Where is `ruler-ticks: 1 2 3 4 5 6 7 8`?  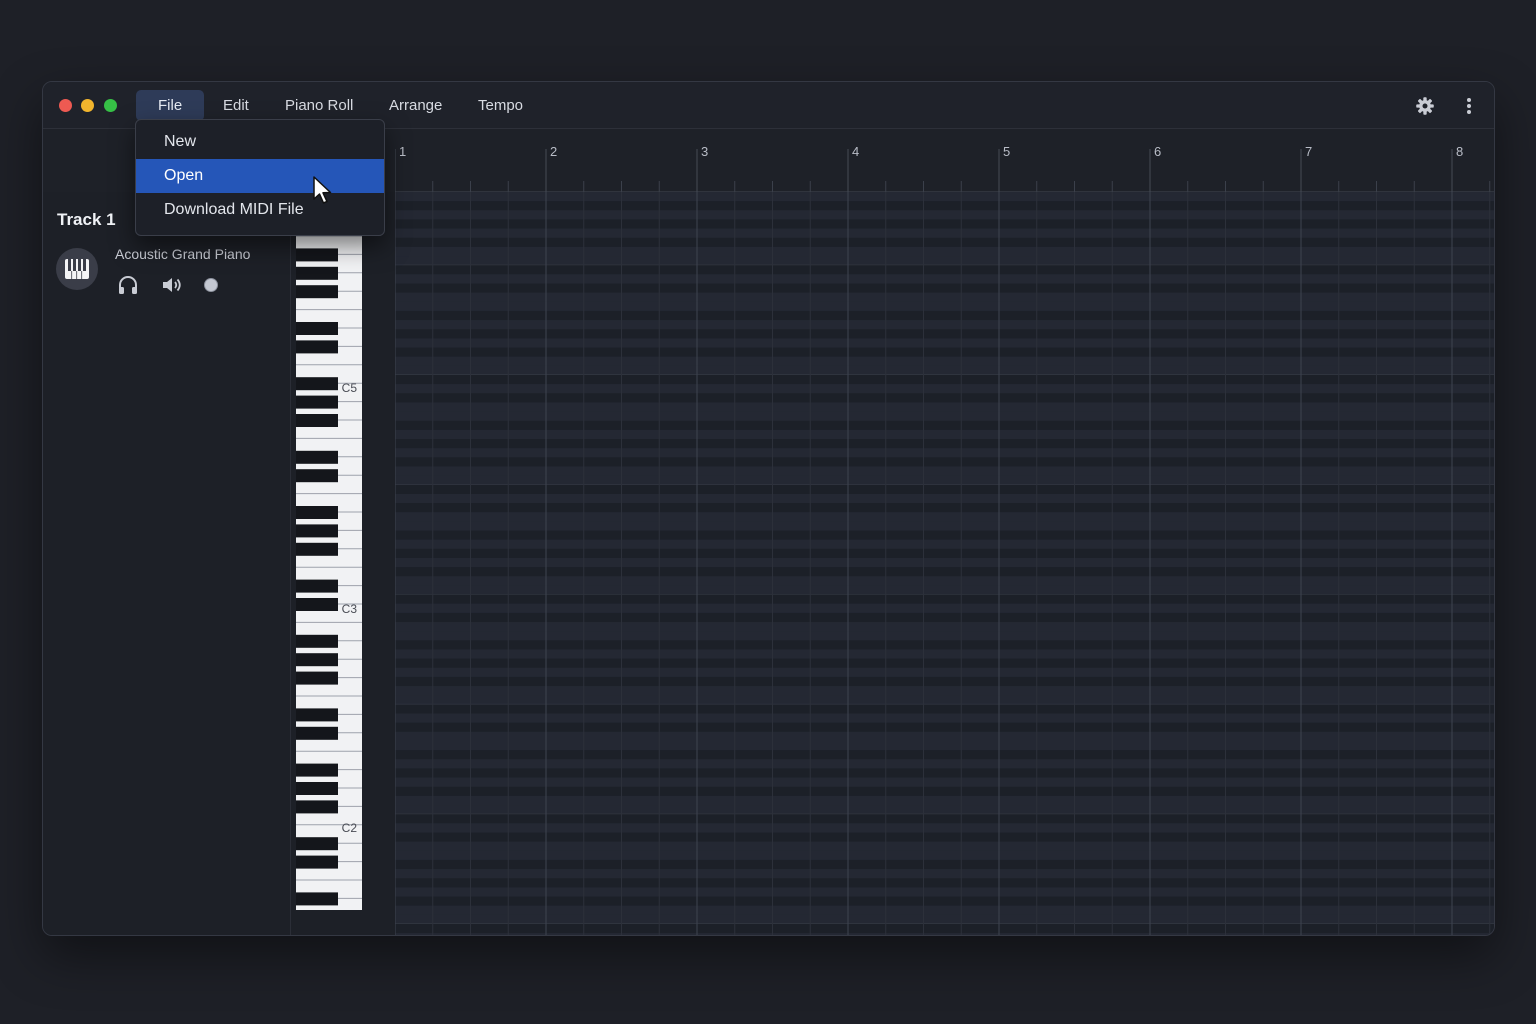 ruler-ticks: 1 2 3 4 5 6 7 8 is located at coordinates (942, 168).